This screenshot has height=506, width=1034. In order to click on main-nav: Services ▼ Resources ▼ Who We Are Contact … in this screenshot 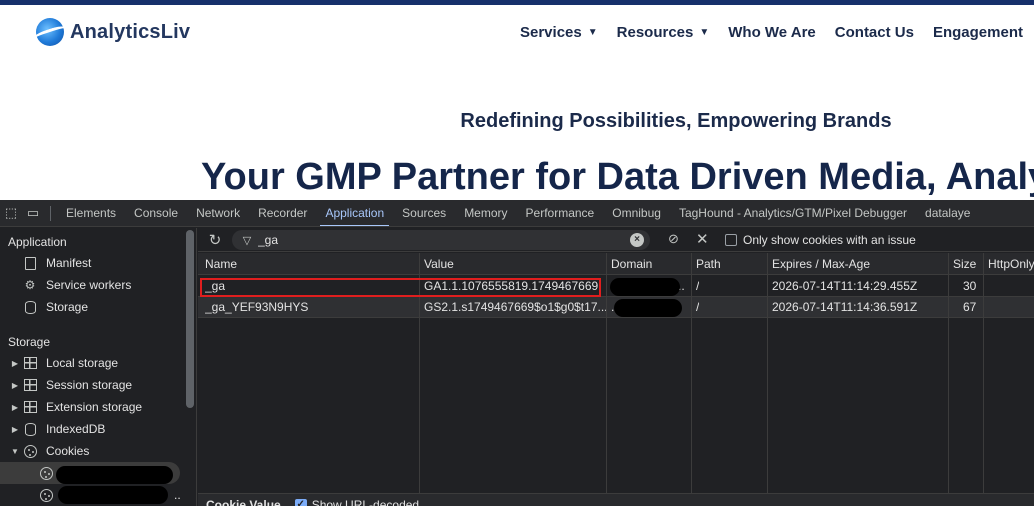, I will do `click(777, 32)`.